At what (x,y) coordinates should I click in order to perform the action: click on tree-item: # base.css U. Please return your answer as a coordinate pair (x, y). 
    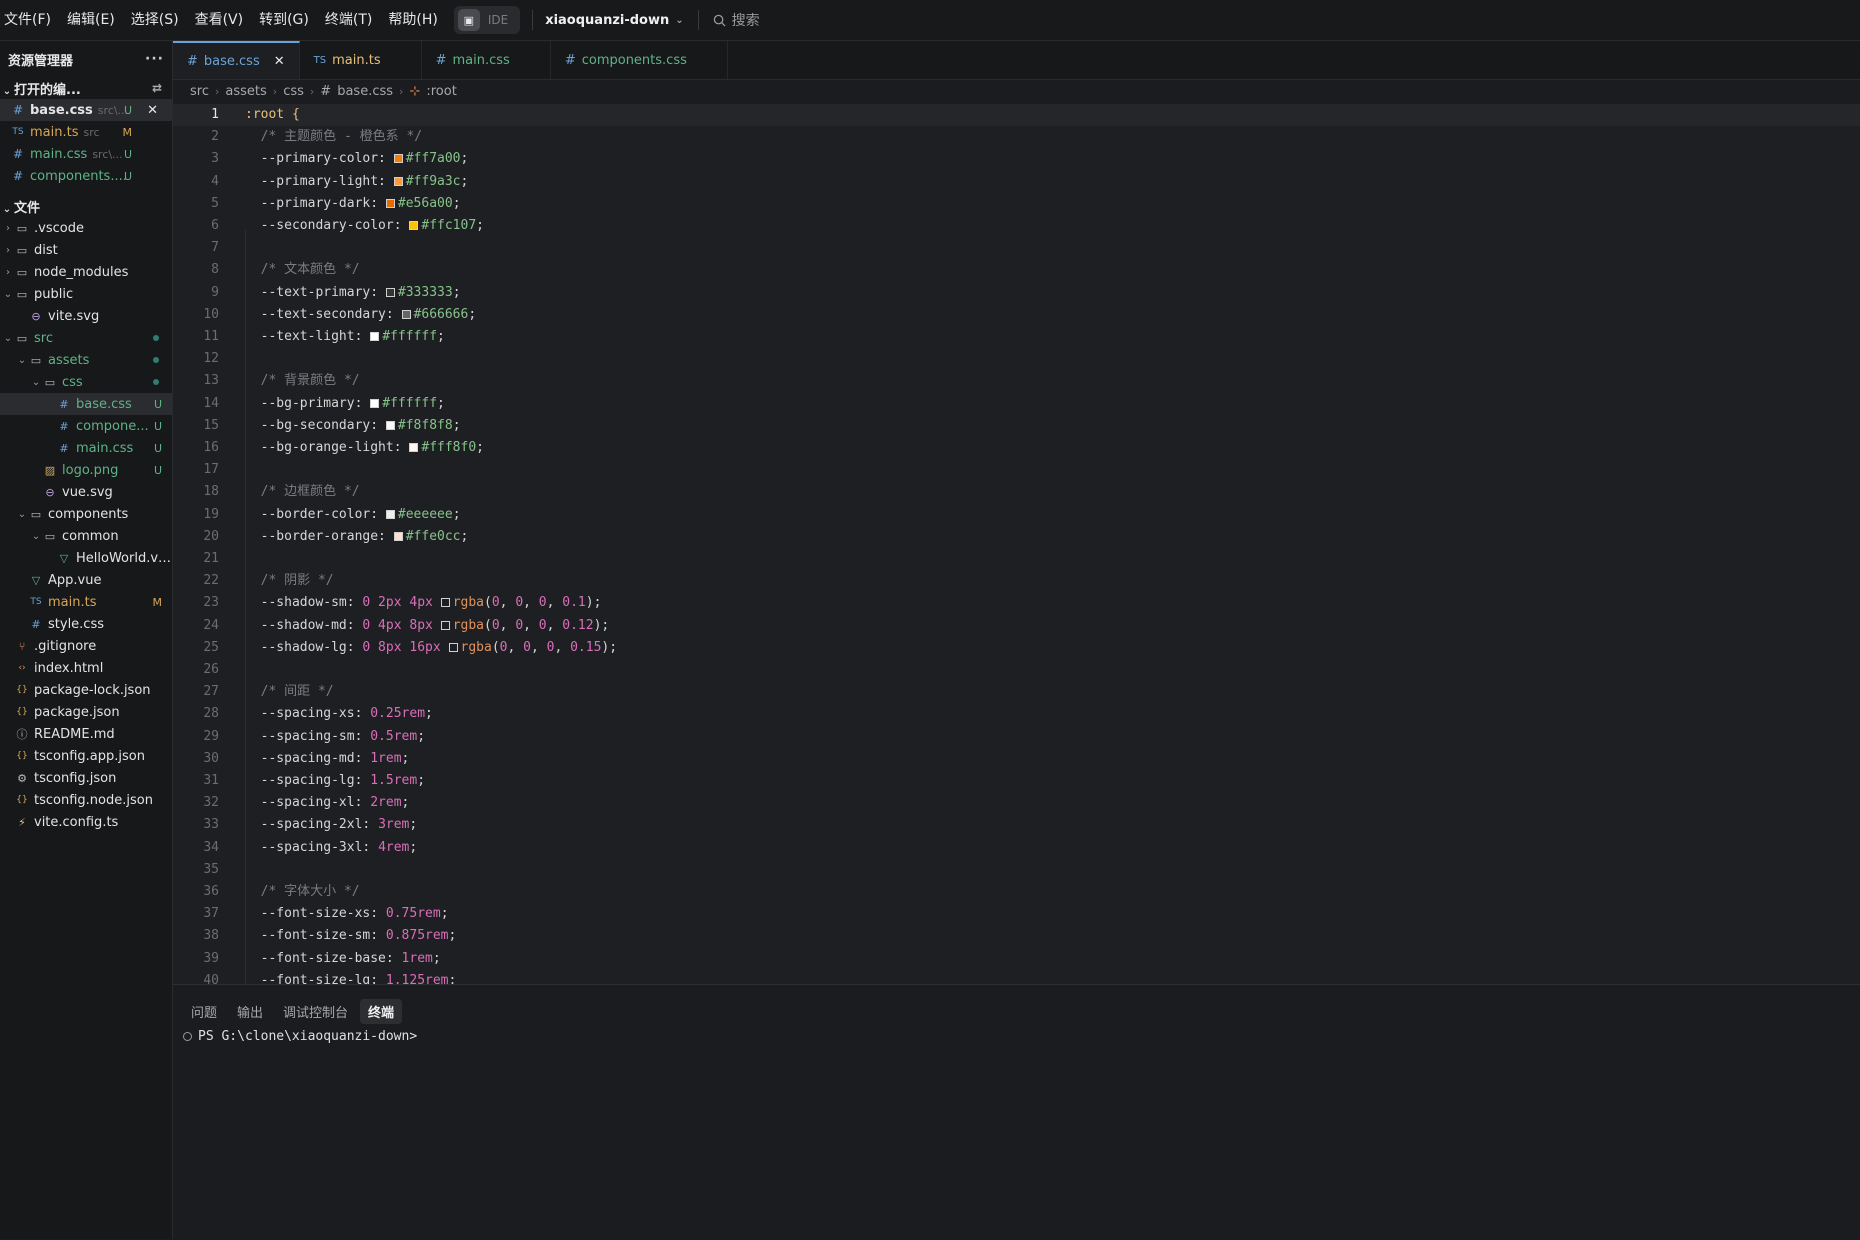
    Looking at the image, I should click on (86, 404).